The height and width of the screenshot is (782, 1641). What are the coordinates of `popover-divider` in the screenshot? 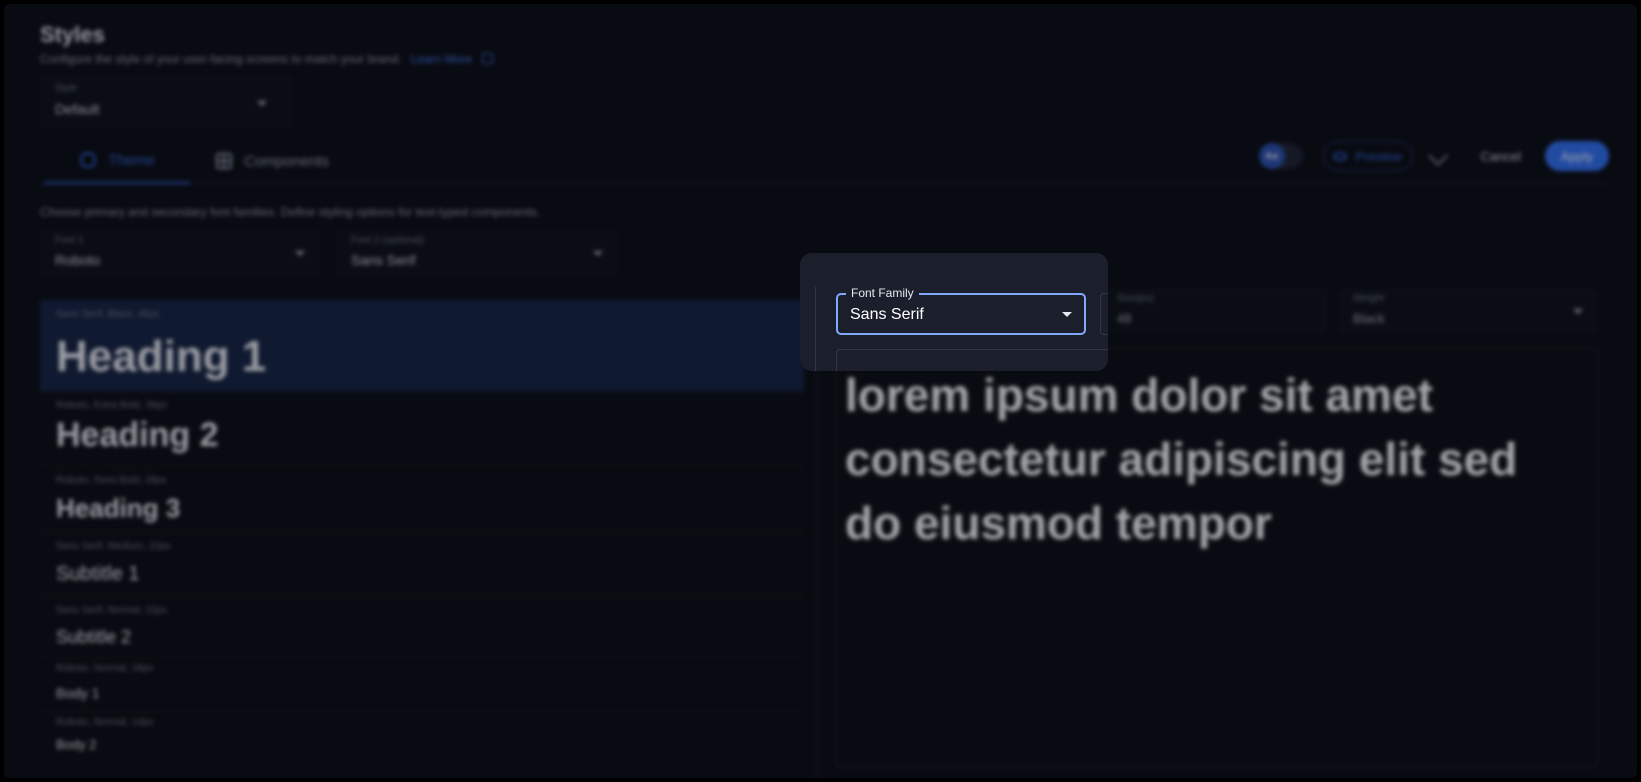 It's located at (815, 329).